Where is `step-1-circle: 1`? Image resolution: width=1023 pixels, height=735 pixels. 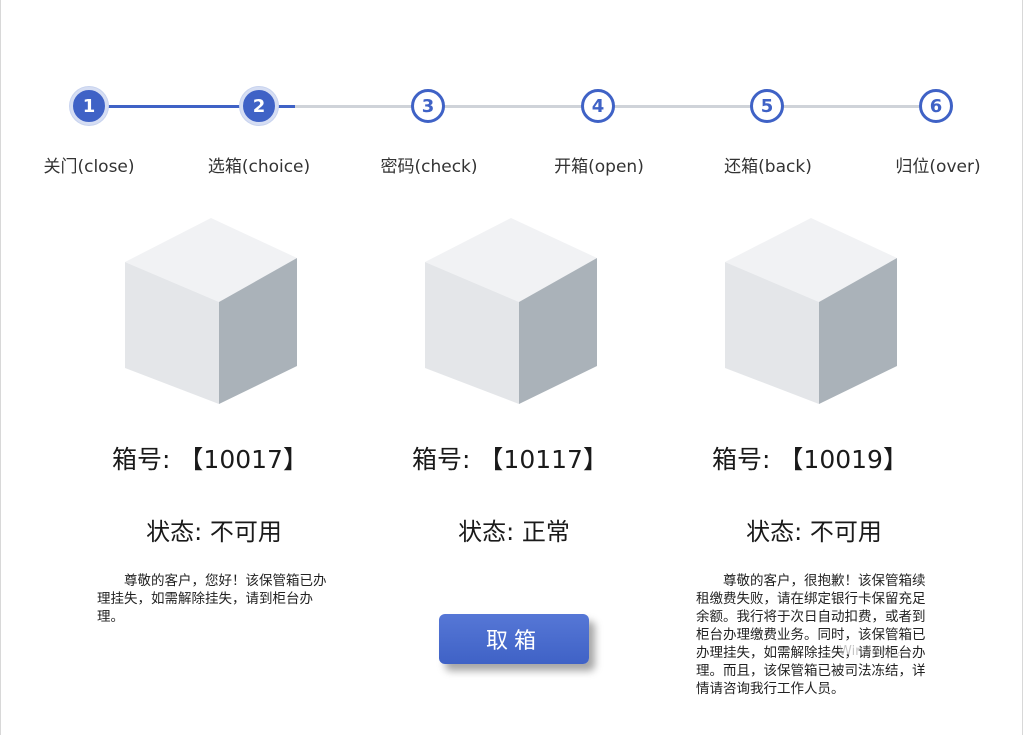
step-1-circle: 1 is located at coordinates (89, 106).